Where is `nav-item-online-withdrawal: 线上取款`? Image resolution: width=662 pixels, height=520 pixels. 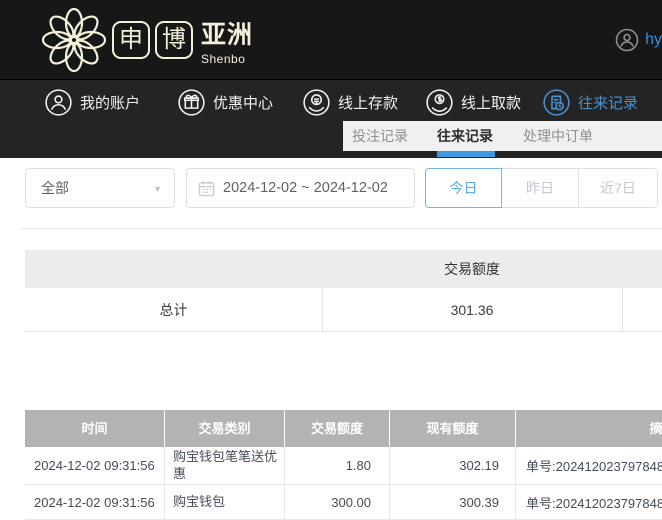 nav-item-online-withdrawal: 线上取款 is located at coordinates (473, 102).